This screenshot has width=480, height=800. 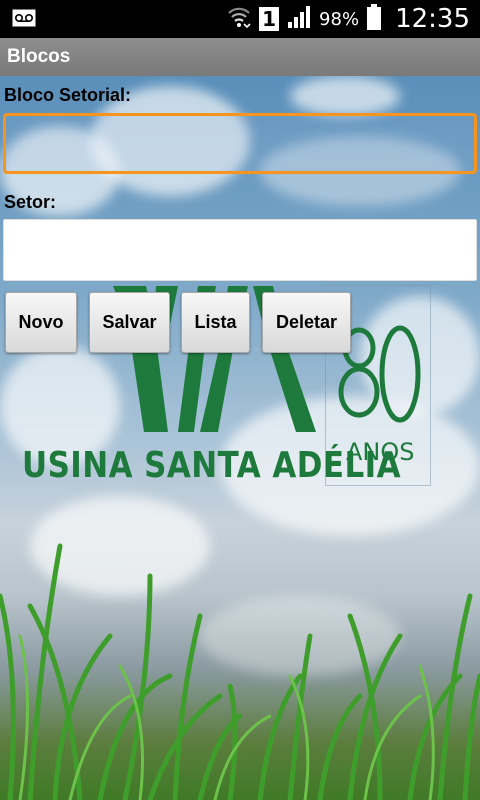 What do you see at coordinates (306, 322) in the screenshot?
I see `deletar-button: Deletar` at bounding box center [306, 322].